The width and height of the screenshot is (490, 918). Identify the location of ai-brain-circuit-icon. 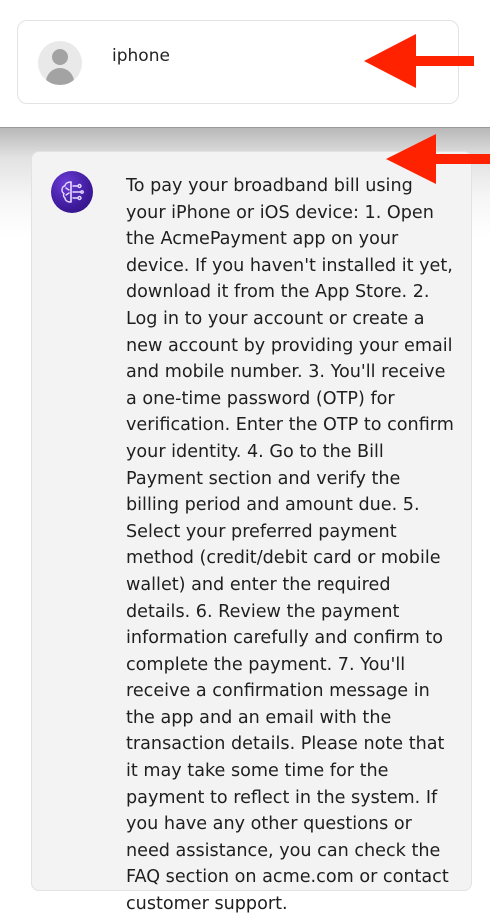
(72, 192).